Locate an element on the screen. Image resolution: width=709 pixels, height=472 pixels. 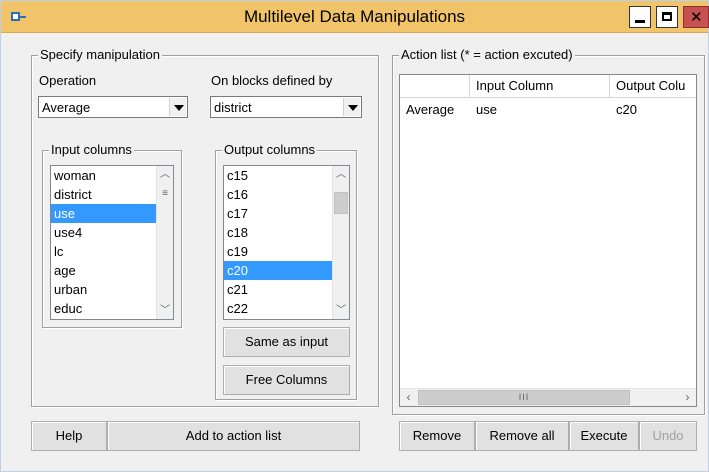
undo-button: Undo is located at coordinates (668, 436).